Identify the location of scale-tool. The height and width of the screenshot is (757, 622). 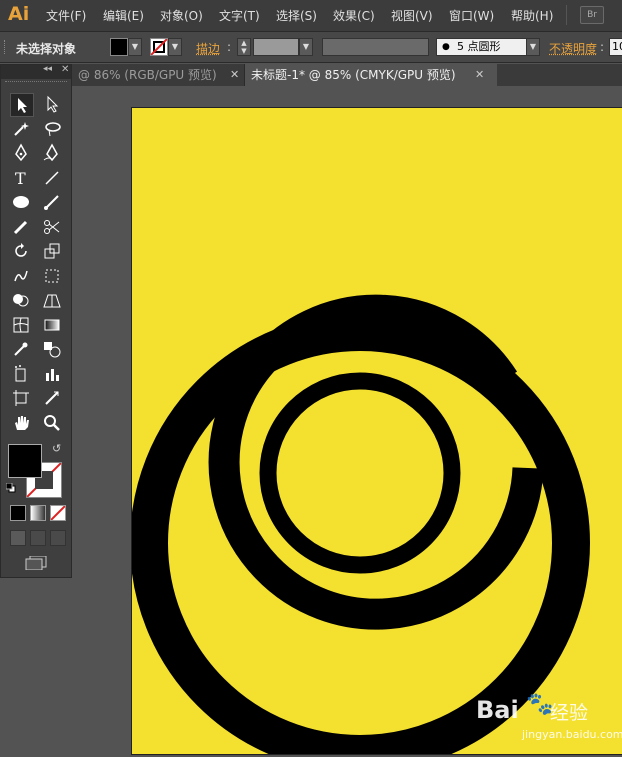
(52, 251).